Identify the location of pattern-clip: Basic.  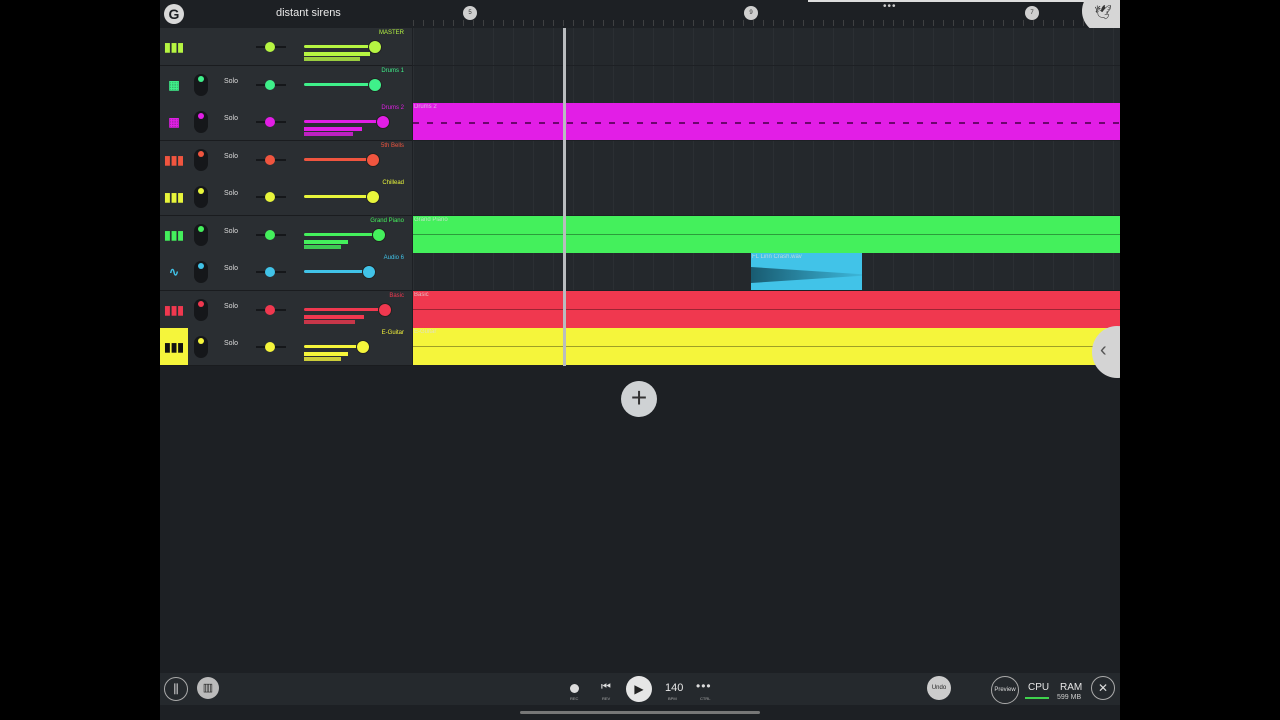
(766, 309).